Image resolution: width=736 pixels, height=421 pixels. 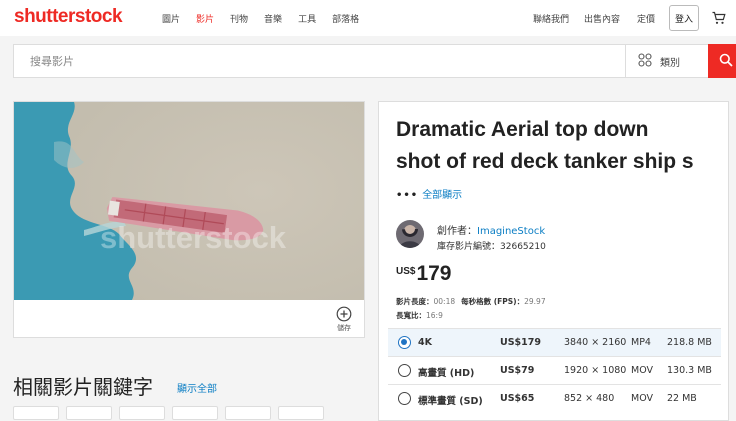 What do you see at coordinates (404, 398) in the screenshot?
I see `radio-sd` at bounding box center [404, 398].